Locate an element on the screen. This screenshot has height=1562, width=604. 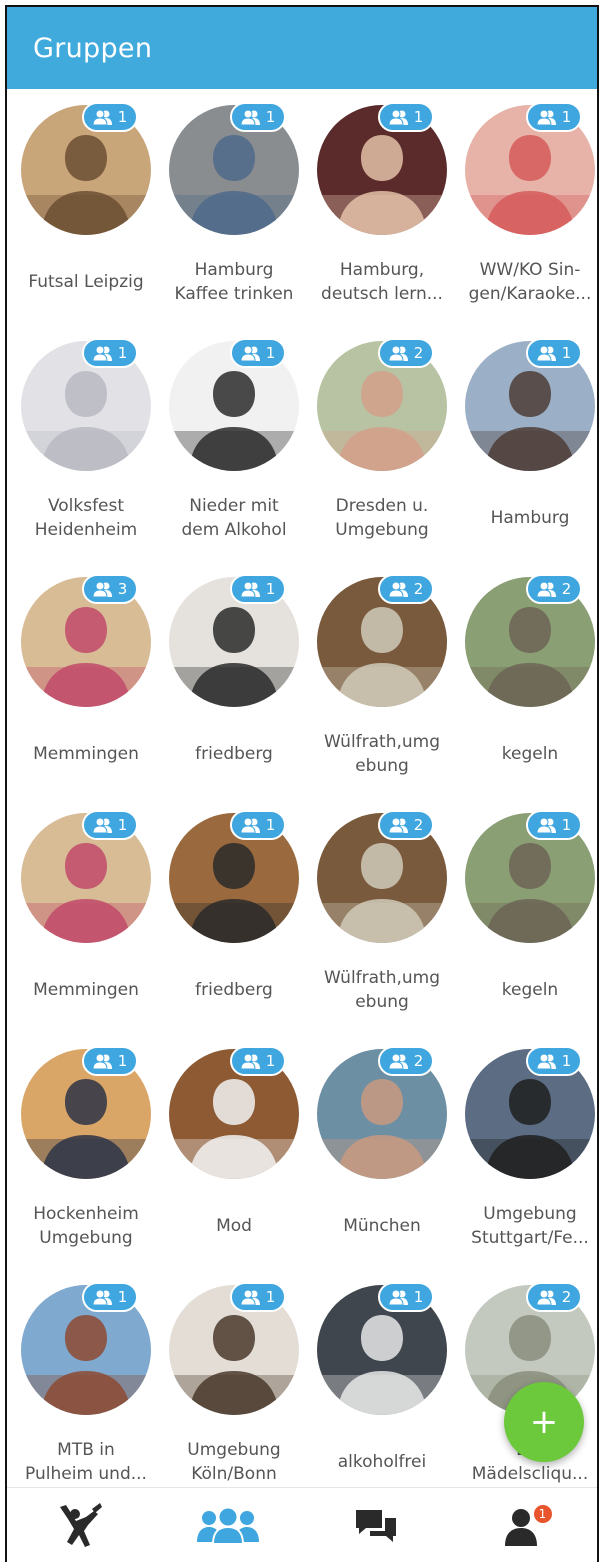
dancer-icon is located at coordinates (80, 1525).